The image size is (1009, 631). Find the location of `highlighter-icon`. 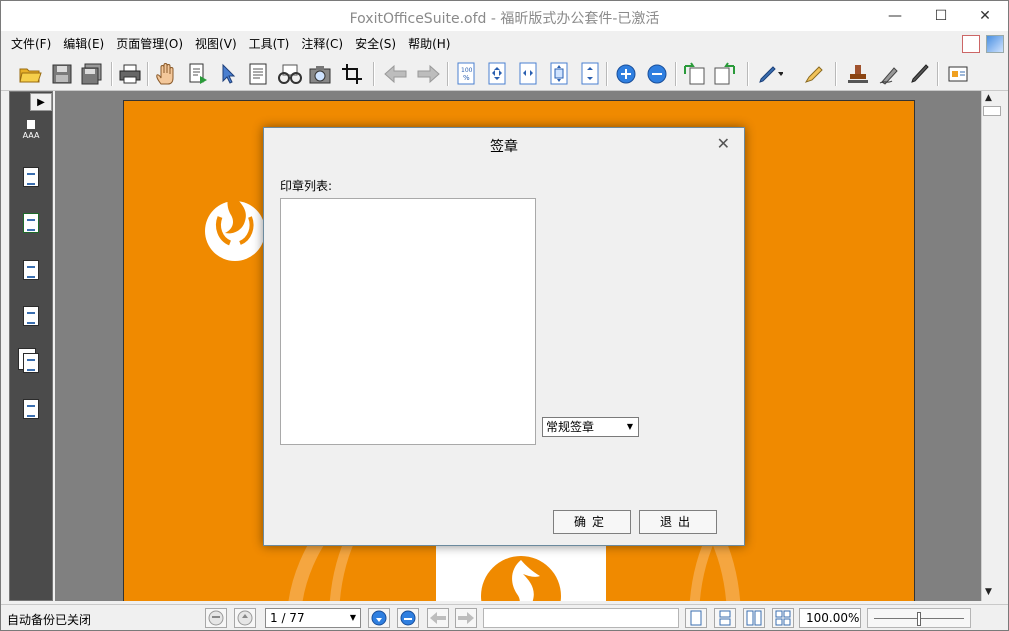

highlighter-icon is located at coordinates (814, 74).